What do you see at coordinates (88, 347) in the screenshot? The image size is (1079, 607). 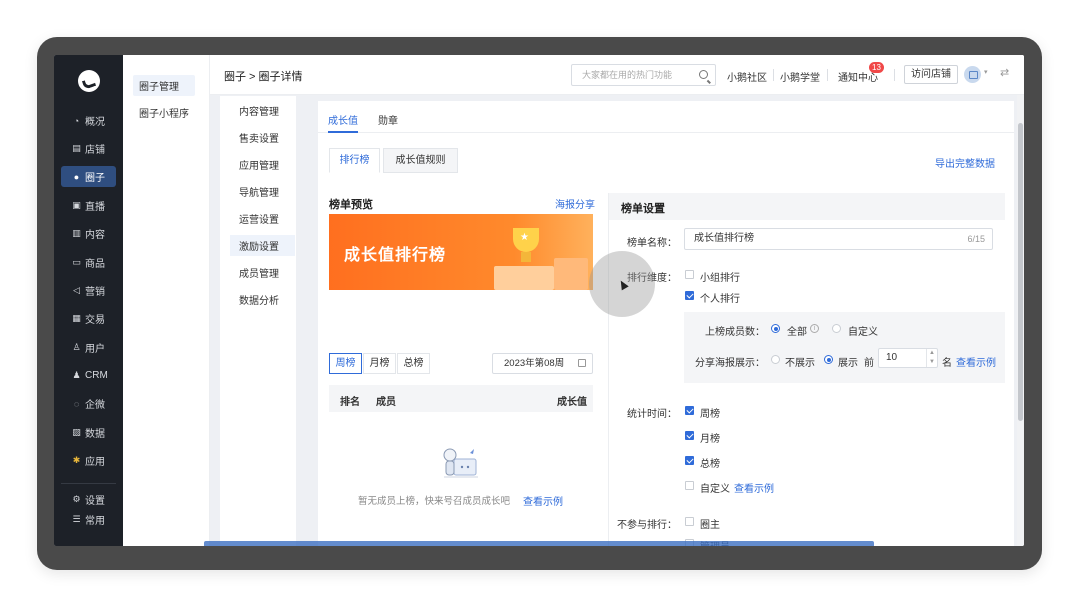 I see `sidebar-item-user: ♙ 用户` at bounding box center [88, 347].